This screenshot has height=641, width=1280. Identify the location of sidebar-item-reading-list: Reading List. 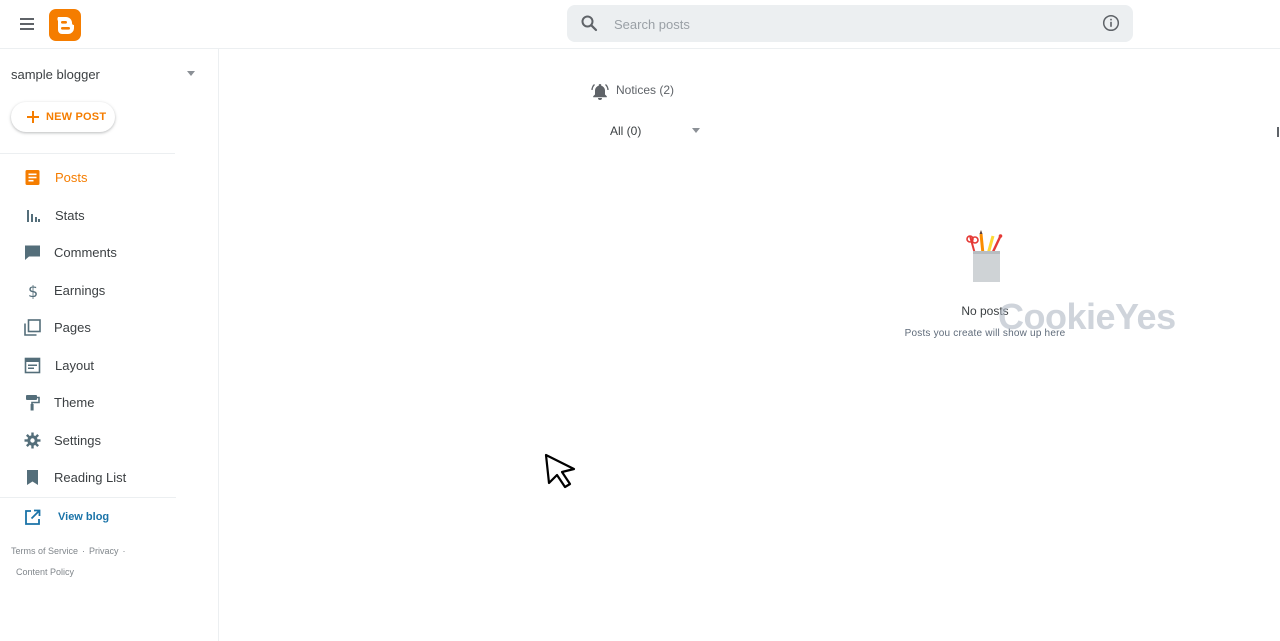
(109, 477).